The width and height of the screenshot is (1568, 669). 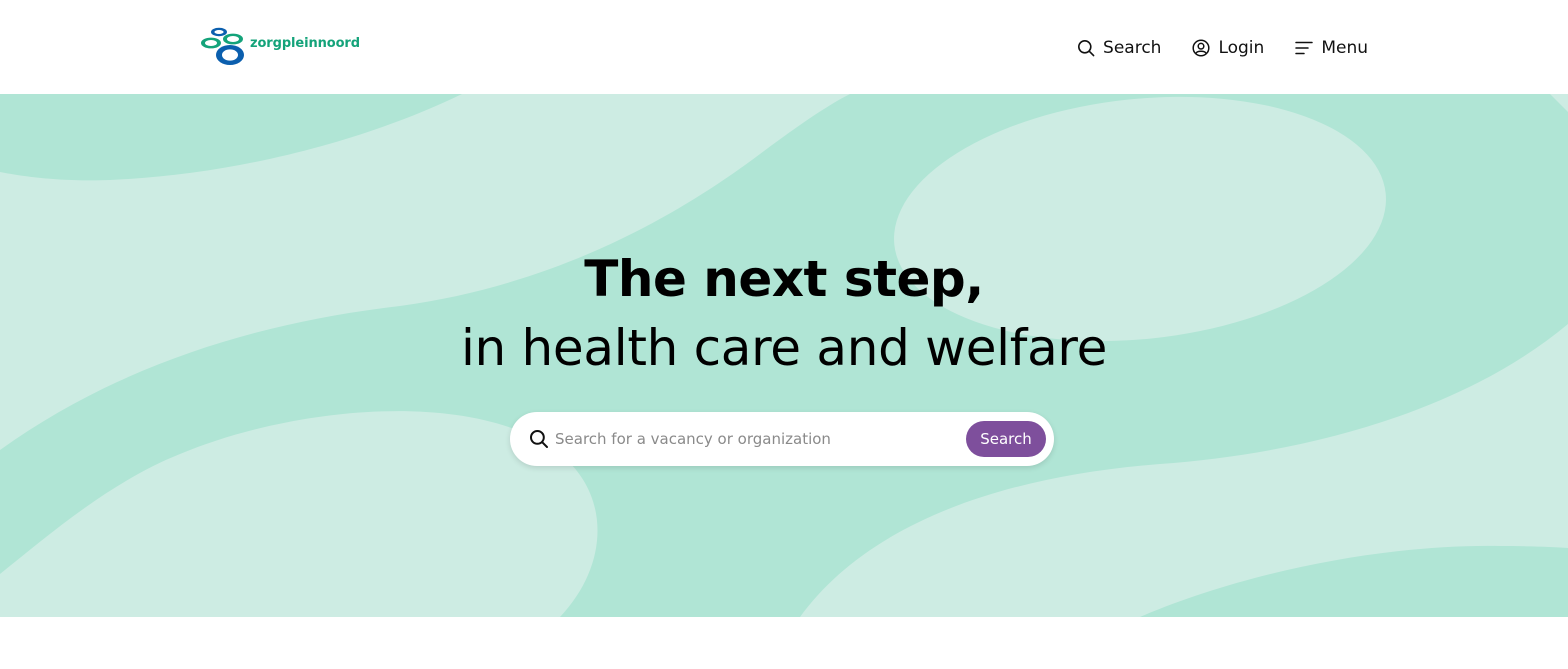 I want to click on hero-headline: The next step,, so click(x=784, y=279).